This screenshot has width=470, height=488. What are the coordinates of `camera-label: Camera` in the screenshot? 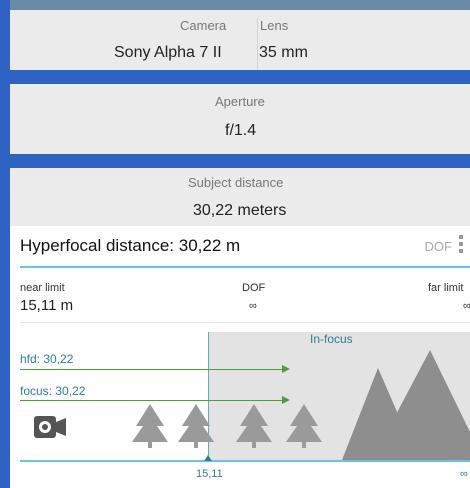 It's located at (203, 25).